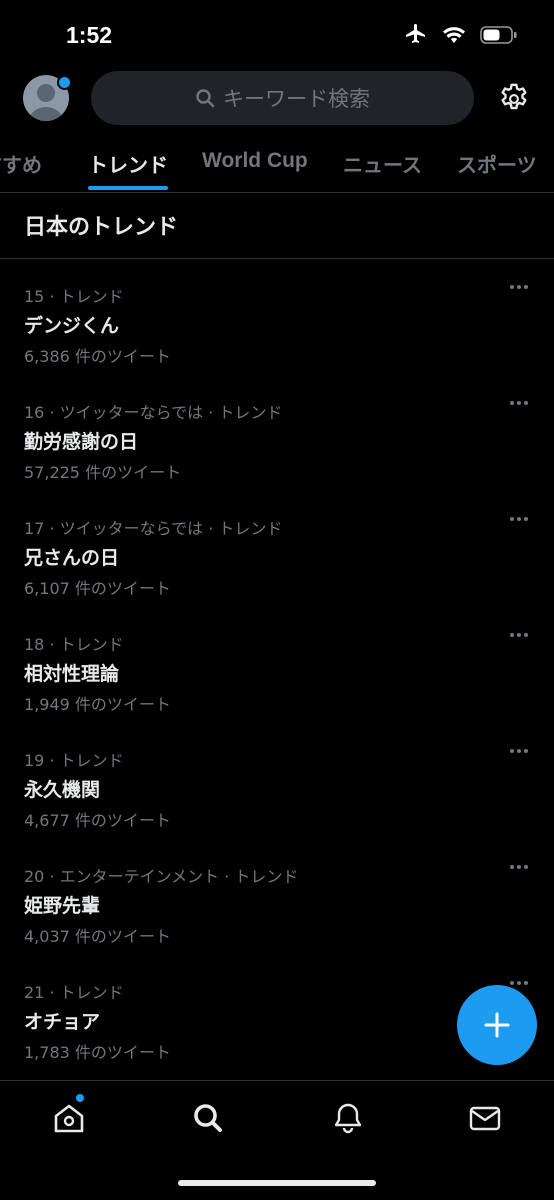  I want to click on trend-meta: 18 · トレンド, so click(74, 644).